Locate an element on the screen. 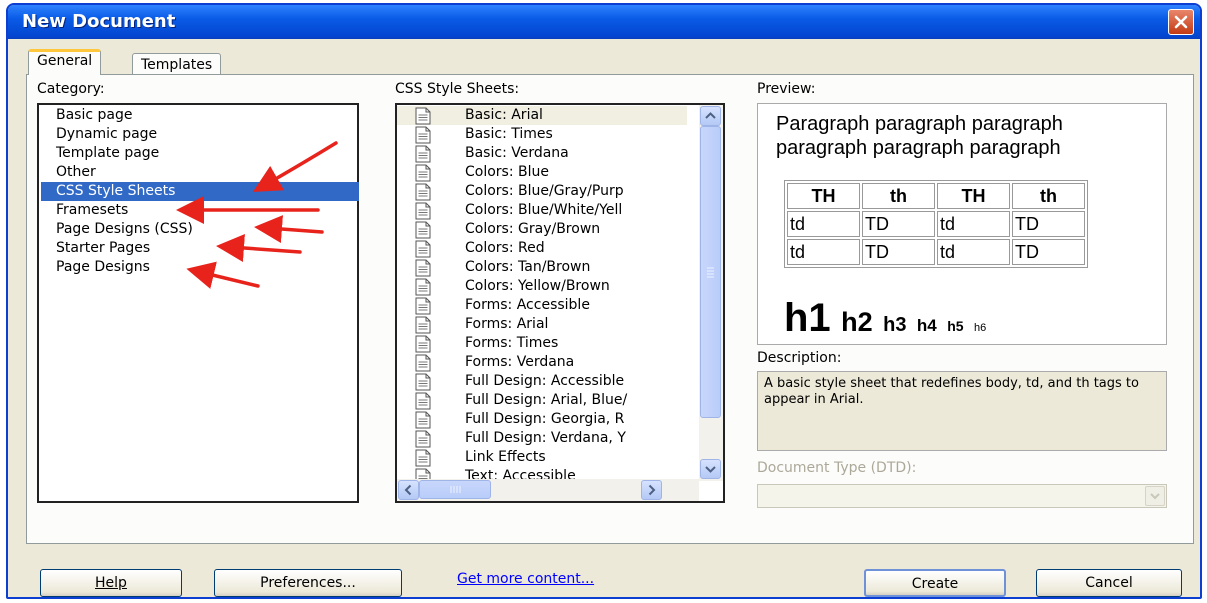  css-sheet-item: Colors: Blue/Gray/Purp is located at coordinates (542, 191).